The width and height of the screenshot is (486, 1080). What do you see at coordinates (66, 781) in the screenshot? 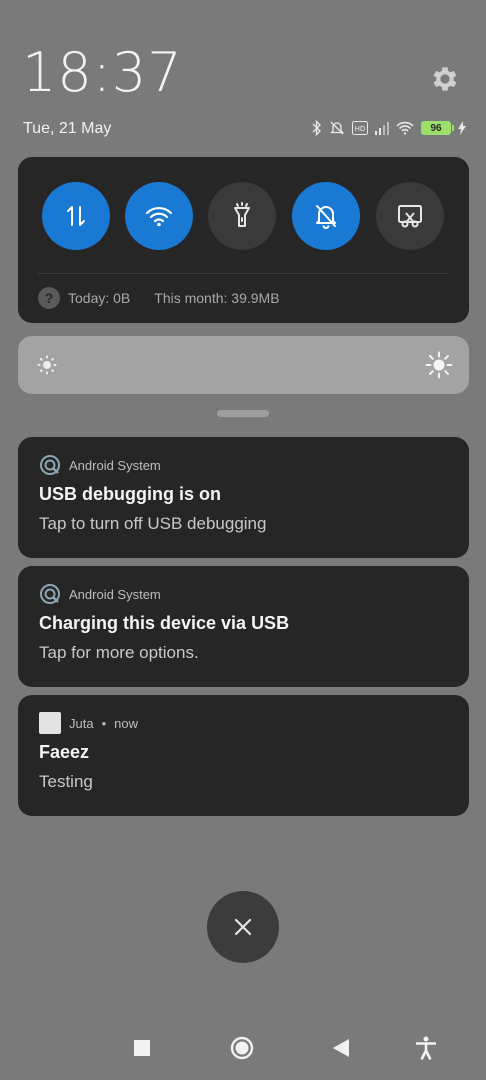
I see `notification-text: Testing` at bounding box center [66, 781].